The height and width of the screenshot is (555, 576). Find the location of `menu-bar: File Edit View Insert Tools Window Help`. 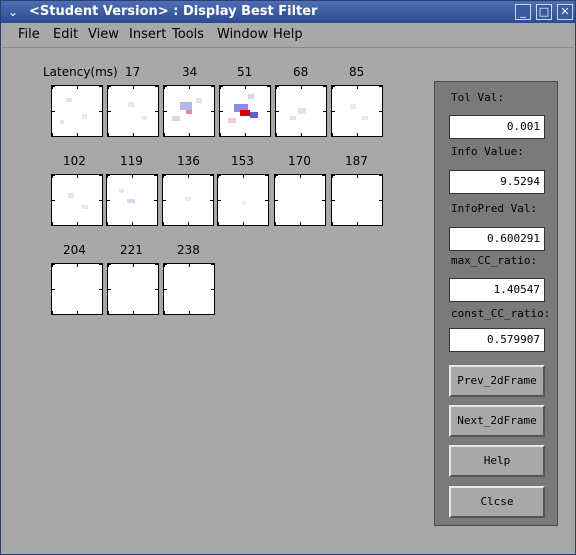

menu-bar: File Edit View Insert Tools Window Help is located at coordinates (288, 35).